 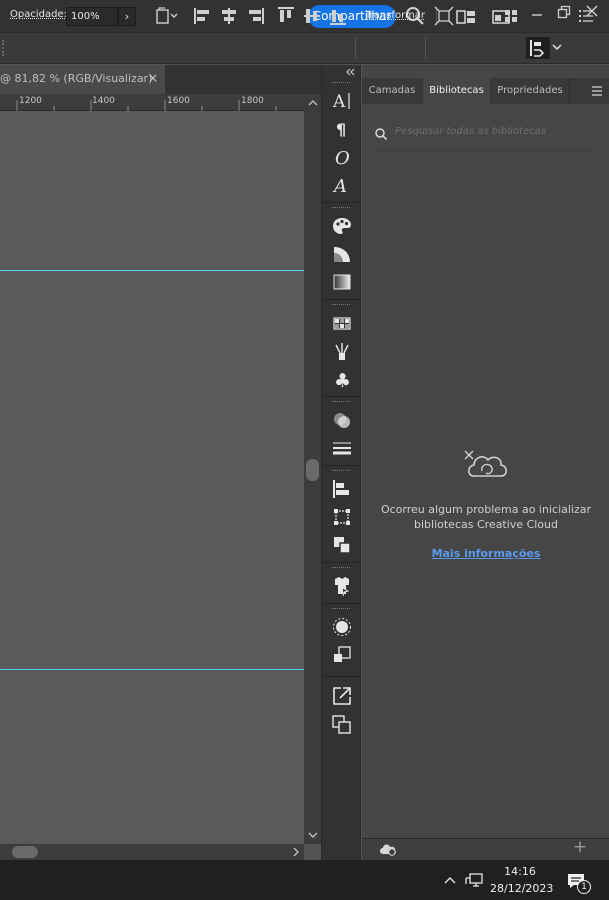 I want to click on brushes-icon, so click(x=342, y=351).